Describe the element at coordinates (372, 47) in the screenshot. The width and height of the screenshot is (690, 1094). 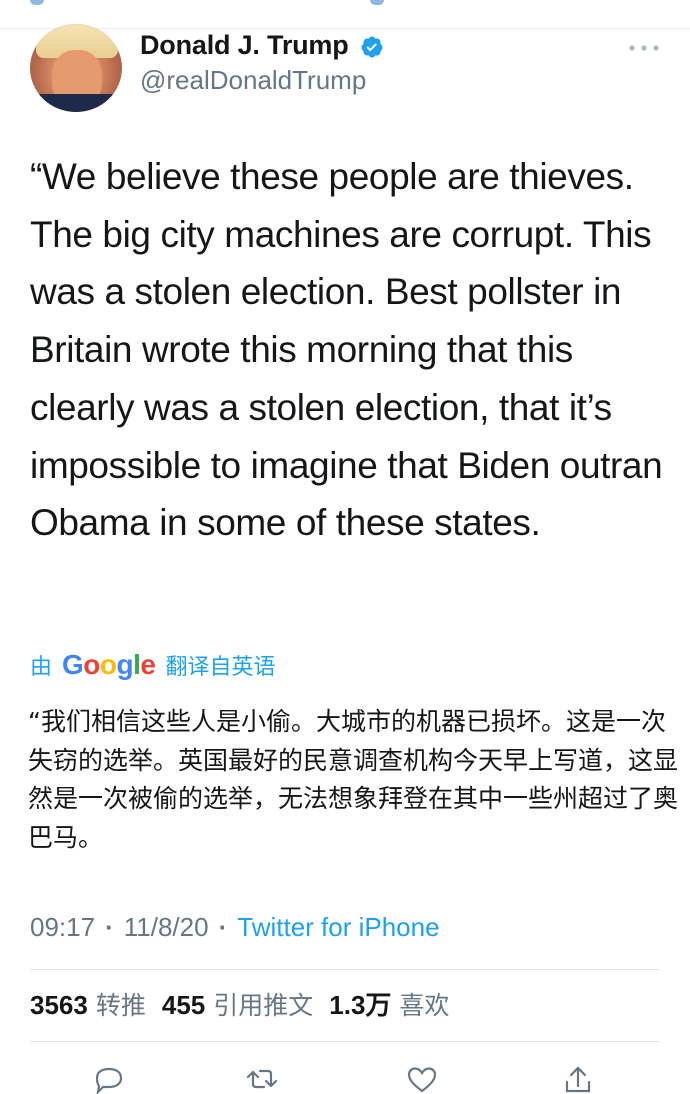
I see `verified-badge-icon` at that location.